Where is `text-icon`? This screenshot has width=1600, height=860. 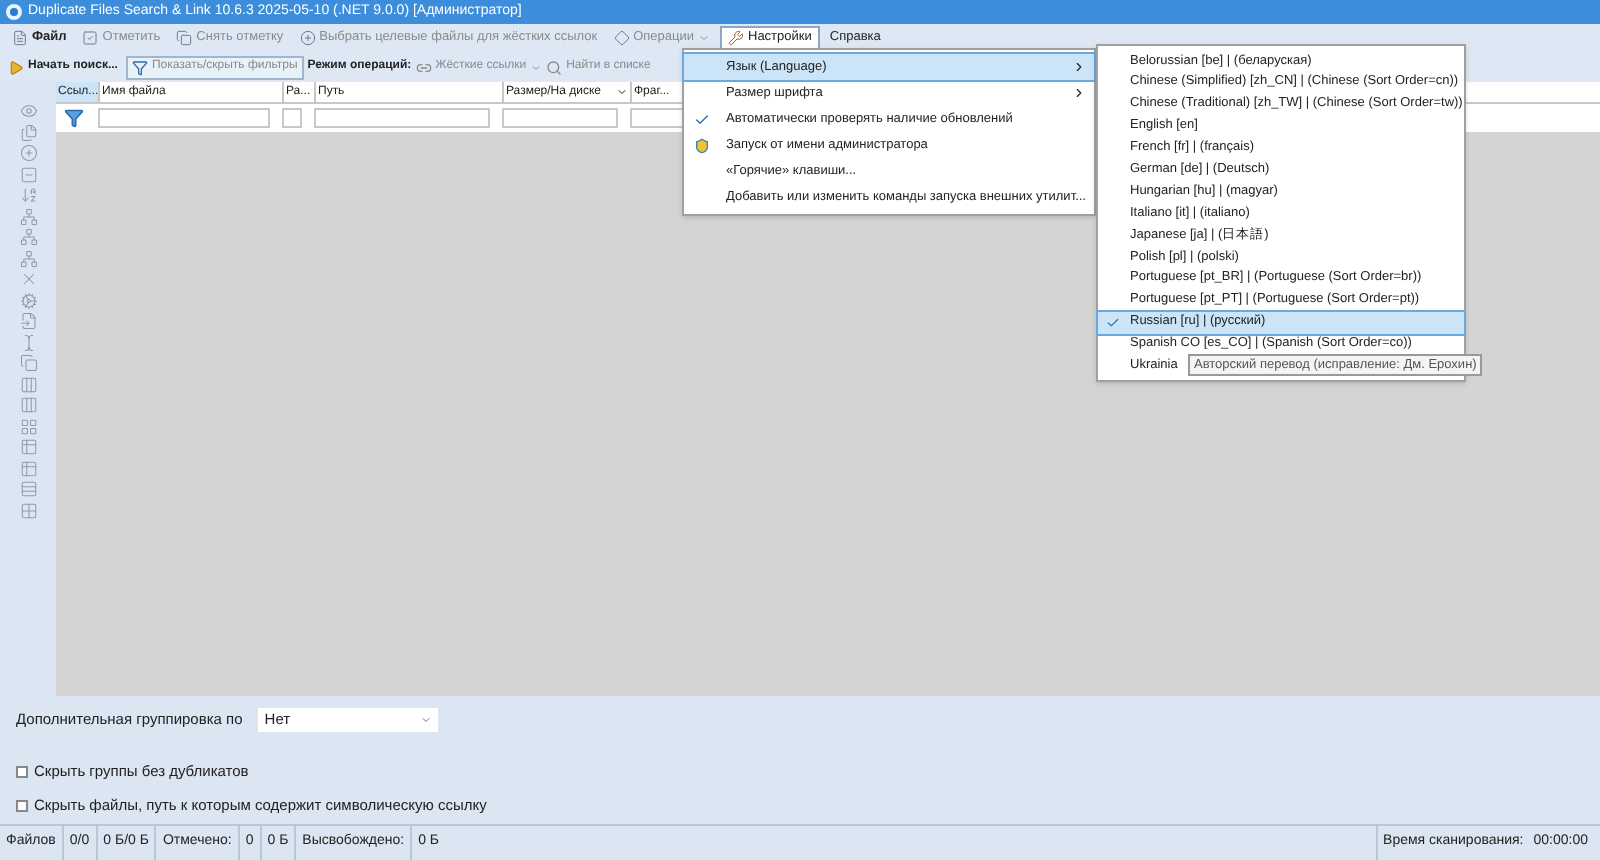 text-icon is located at coordinates (28, 342).